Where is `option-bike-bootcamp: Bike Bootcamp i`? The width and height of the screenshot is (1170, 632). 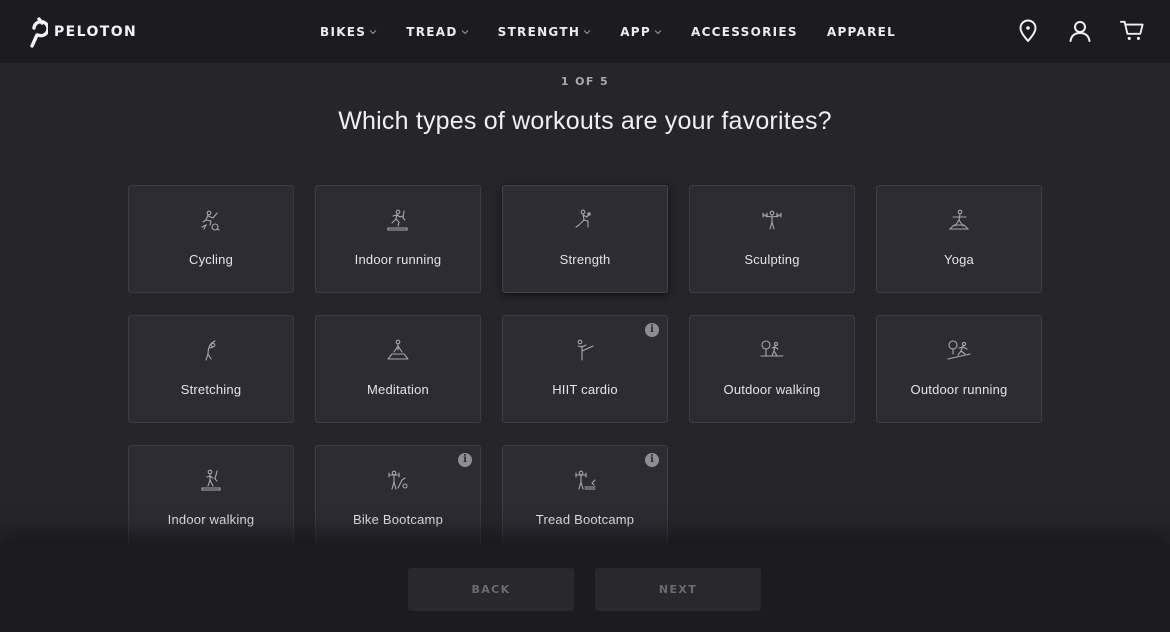
option-bike-bootcamp: Bike Bootcamp i is located at coordinates (398, 499).